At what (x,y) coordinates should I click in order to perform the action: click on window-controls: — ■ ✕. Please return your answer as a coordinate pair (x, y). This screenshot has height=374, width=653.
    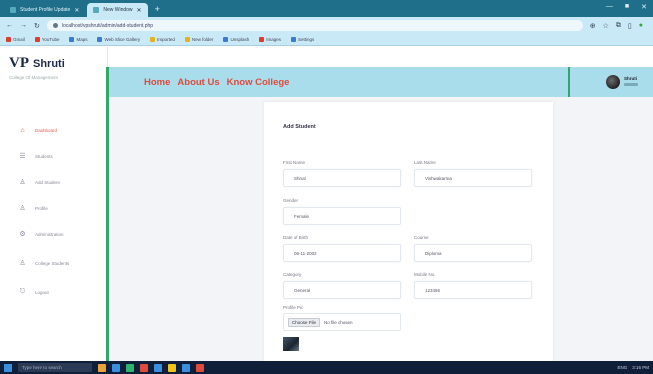
    Looking at the image, I should click on (626, 7).